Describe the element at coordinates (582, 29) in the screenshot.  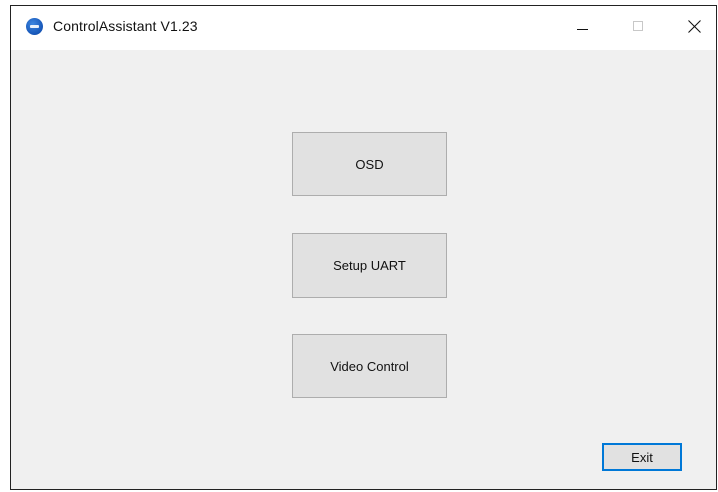
I see `minimize-icon` at that location.